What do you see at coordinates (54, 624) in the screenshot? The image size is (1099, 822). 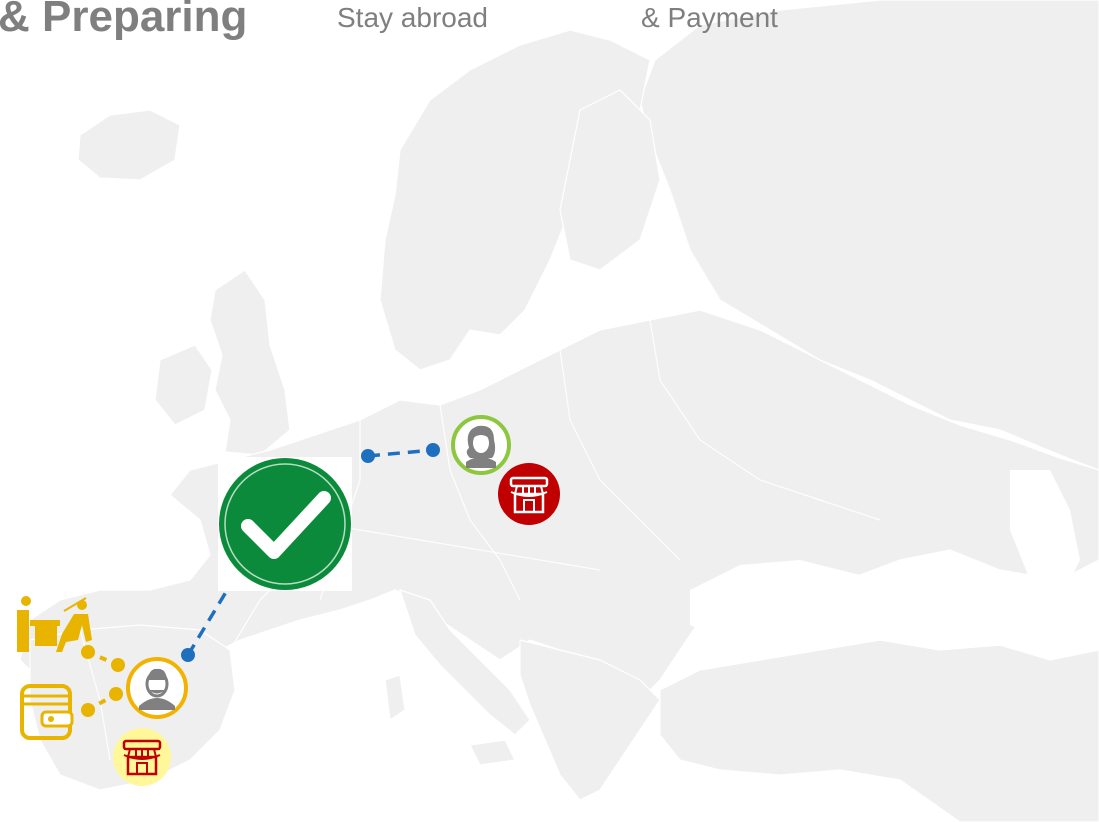 I see `meeting-desk-icon` at bounding box center [54, 624].